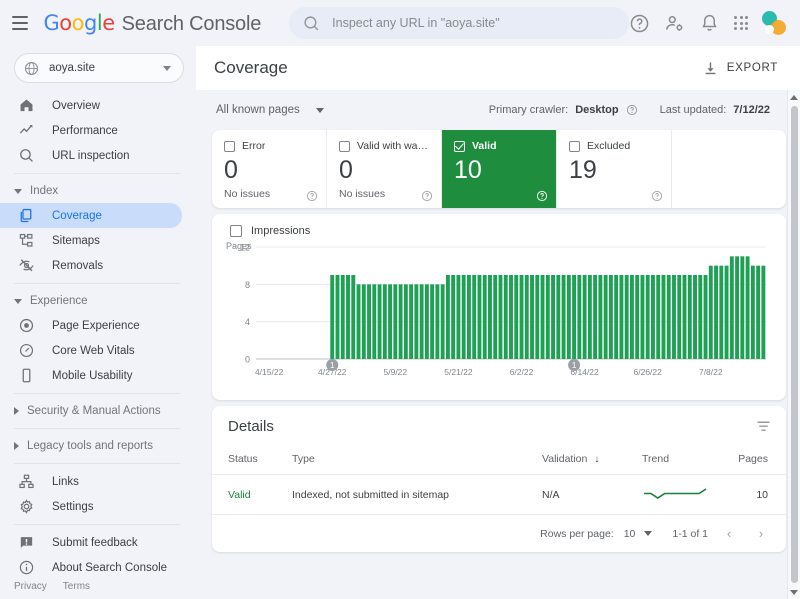 The image size is (800, 599). What do you see at coordinates (459, 146) in the screenshot?
I see `valid-checkbox` at bounding box center [459, 146].